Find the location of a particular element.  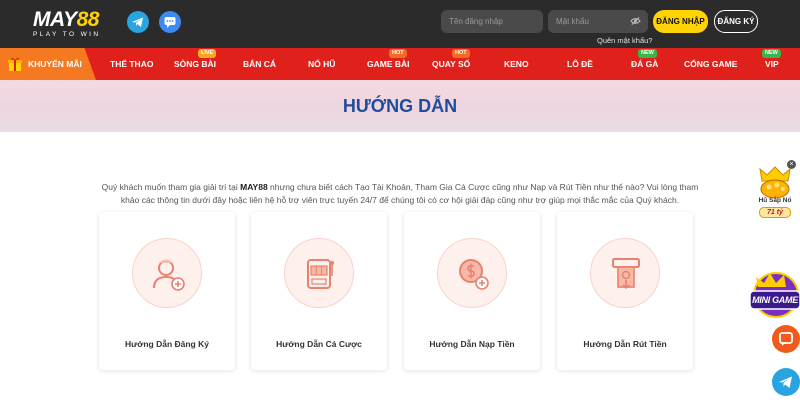

guide-title: Hướng Dẫn Cá Cược is located at coordinates (319, 344).